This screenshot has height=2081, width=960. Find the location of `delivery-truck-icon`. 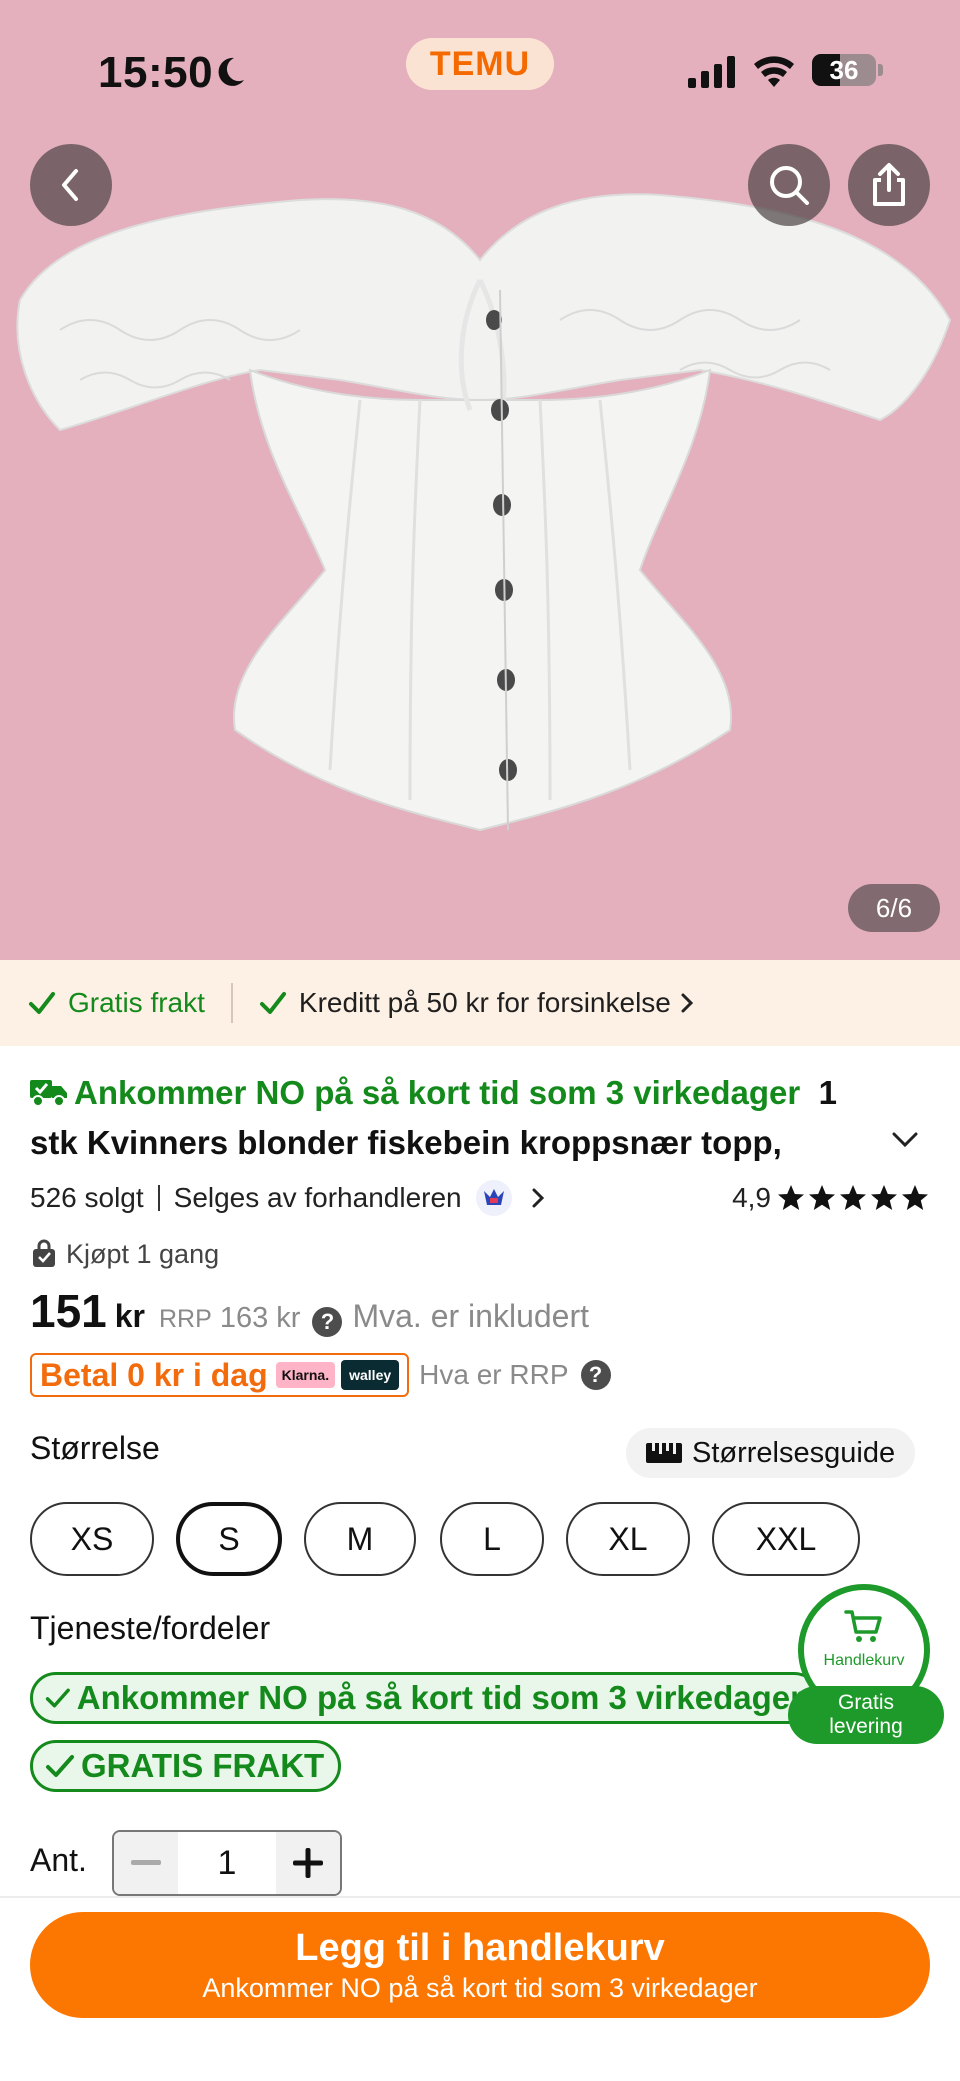

delivery-truck-icon is located at coordinates (48, 1093).